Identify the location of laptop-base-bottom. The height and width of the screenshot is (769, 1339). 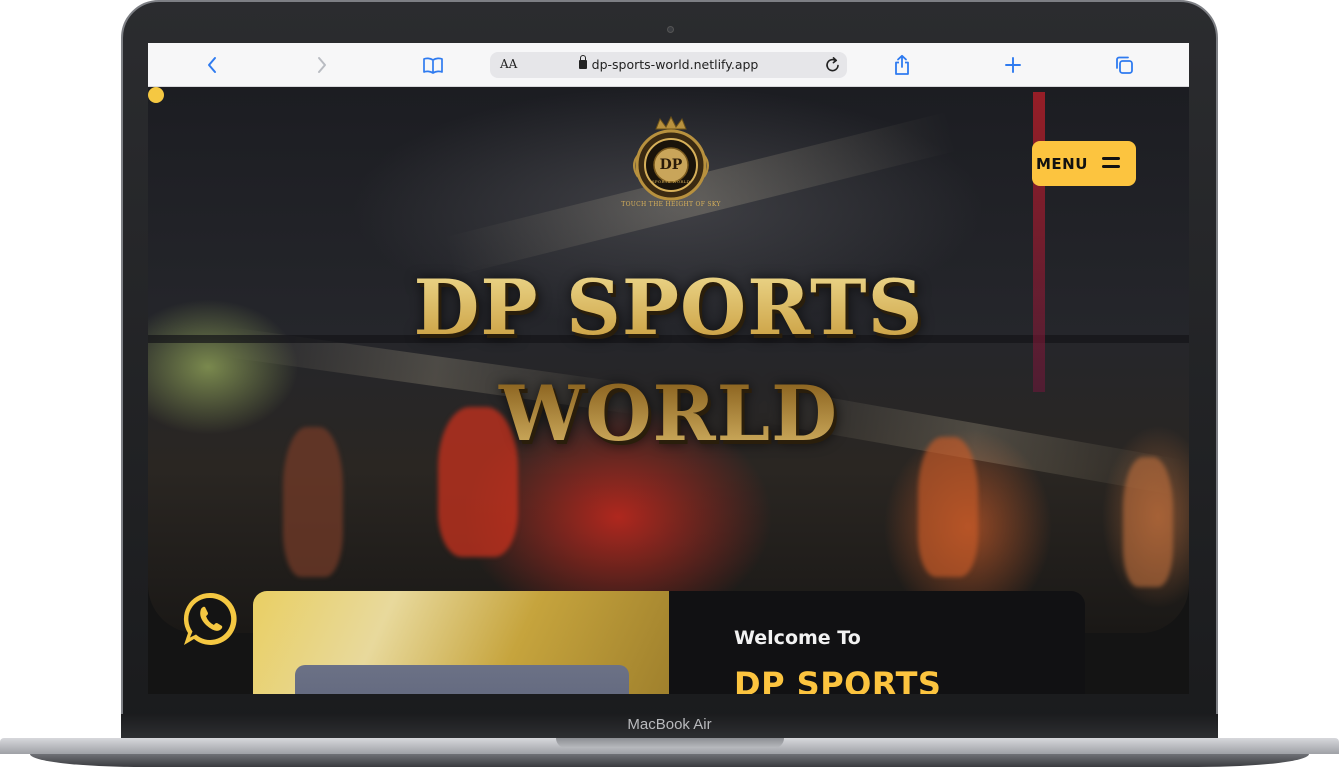
(669, 760).